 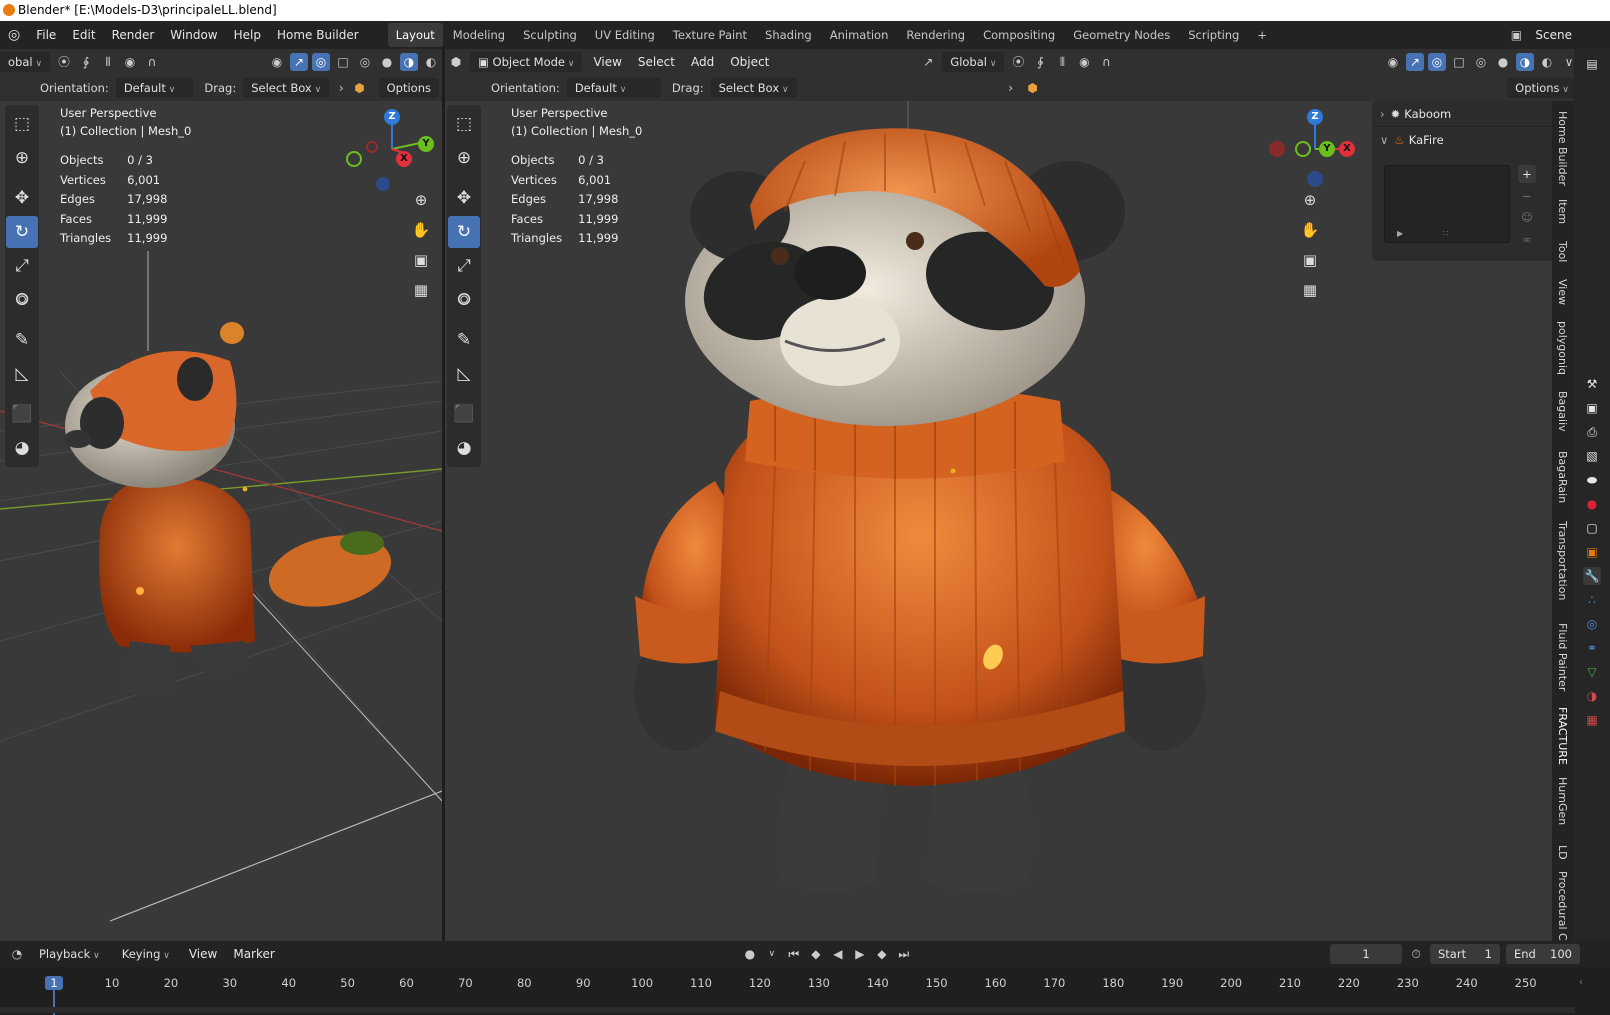 I want to click on view-layer-icon: ▧, so click(x=1592, y=456).